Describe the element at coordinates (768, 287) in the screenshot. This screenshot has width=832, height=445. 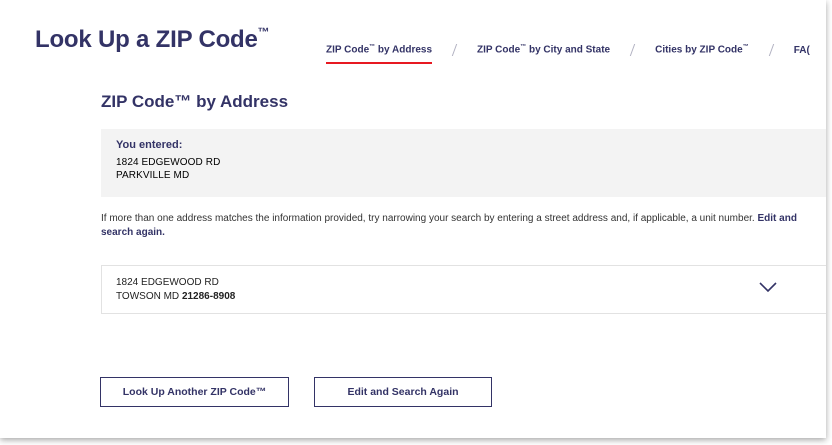
I see `chevron-down-icon` at that location.